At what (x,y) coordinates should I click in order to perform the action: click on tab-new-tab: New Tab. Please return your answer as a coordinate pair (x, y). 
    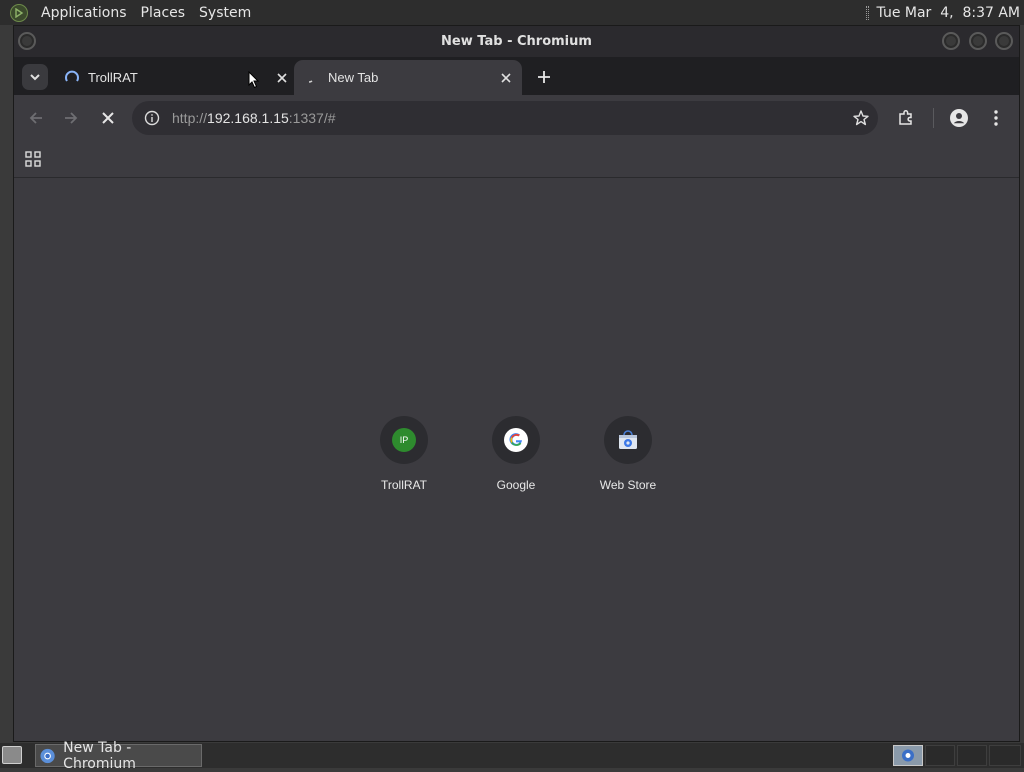
    Looking at the image, I should click on (408, 77).